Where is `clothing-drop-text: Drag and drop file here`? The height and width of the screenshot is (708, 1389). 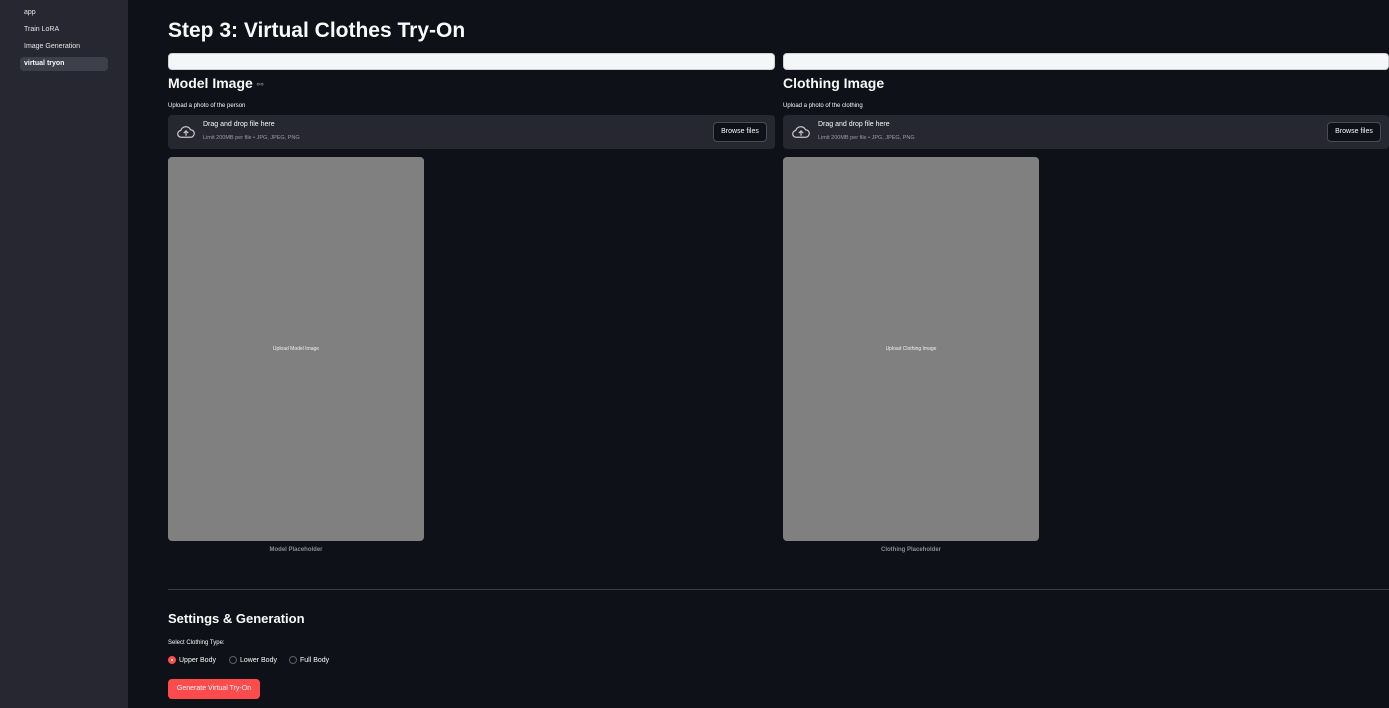 clothing-drop-text: Drag and drop file here is located at coordinates (854, 124).